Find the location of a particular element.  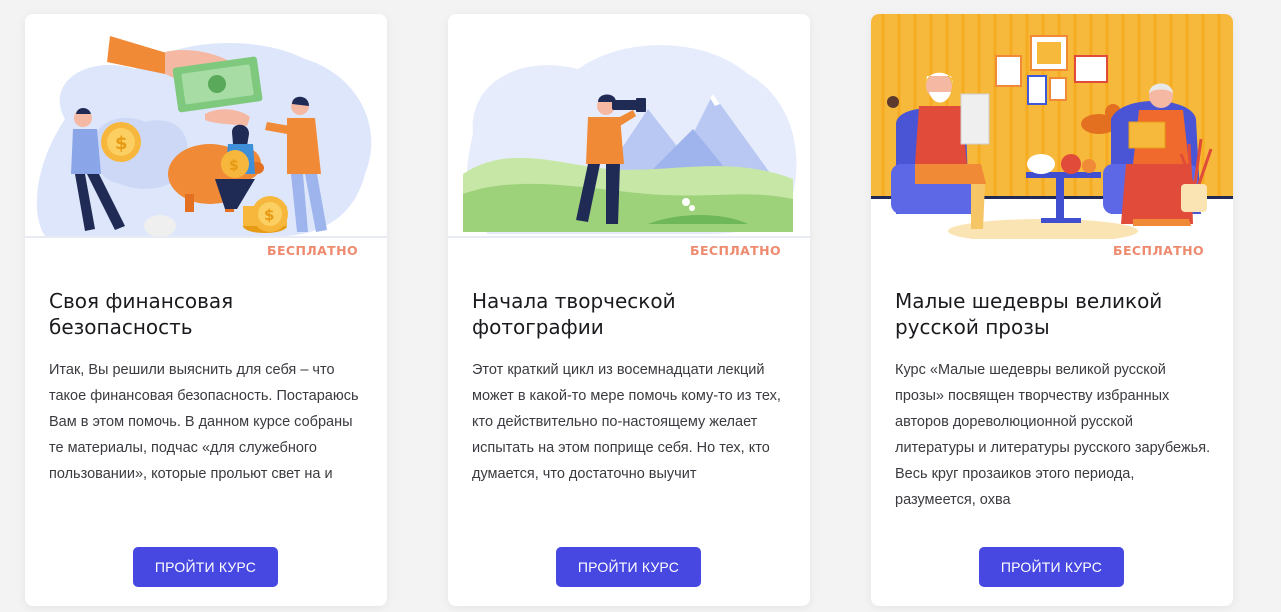

reading-couple-illustration is located at coordinates (1052, 126).